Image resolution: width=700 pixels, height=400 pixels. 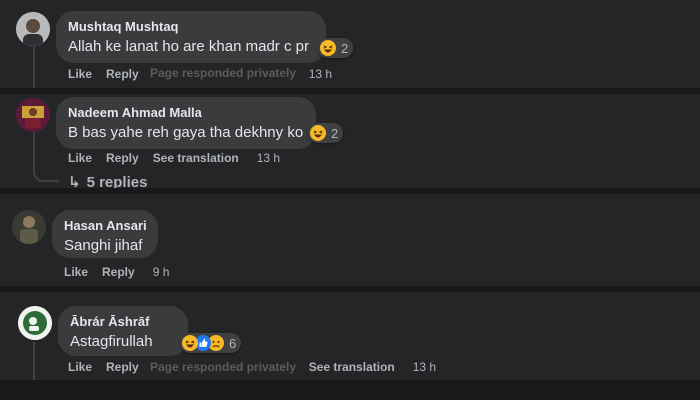 I want to click on comment-text: B bas yahe reh gaya tha dekhny ko, so click(x=186, y=132).